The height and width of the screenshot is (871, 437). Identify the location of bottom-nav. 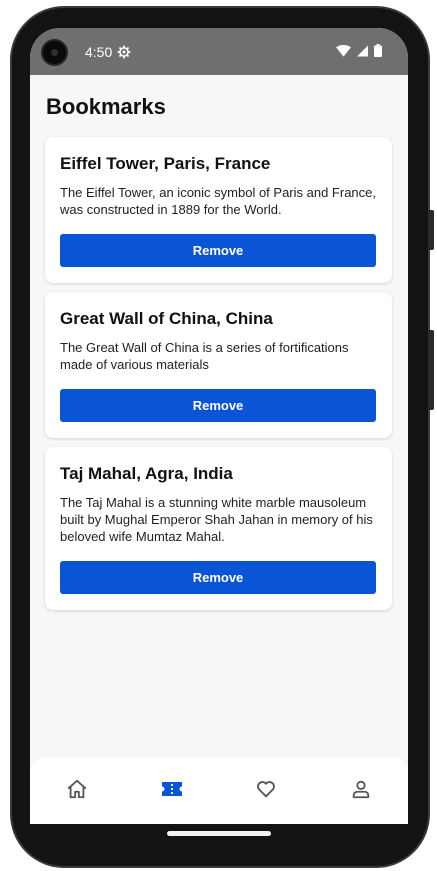
(219, 790).